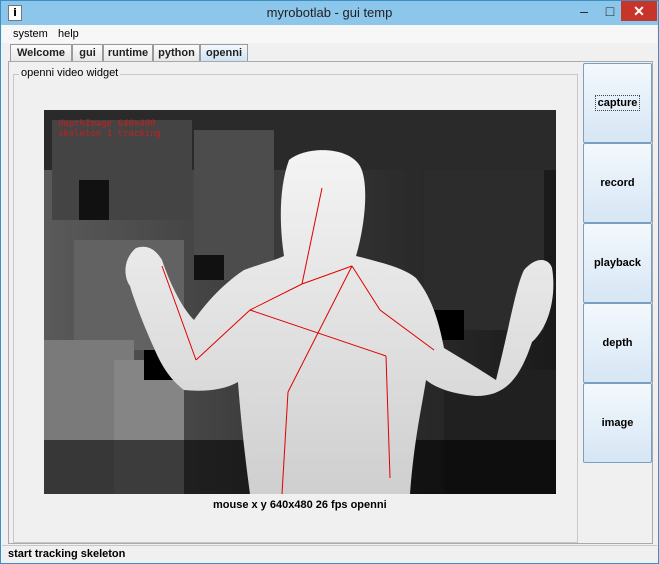 Image resolution: width=659 pixels, height=564 pixels. What do you see at coordinates (584, 11) in the screenshot?
I see `minimize-button: –` at bounding box center [584, 11].